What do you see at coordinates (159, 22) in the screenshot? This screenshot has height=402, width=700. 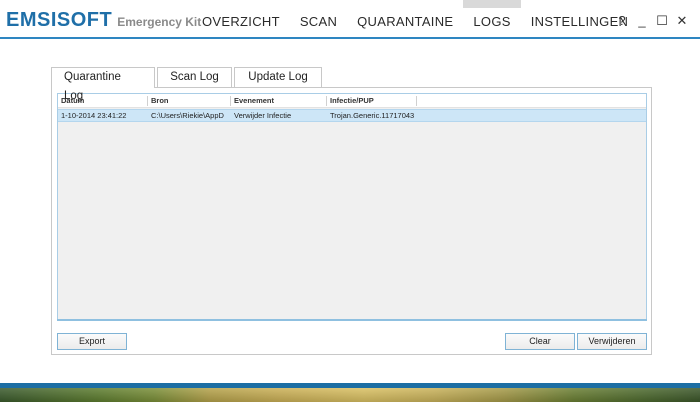 I see `brand-subtitle: Emergency Kit` at bounding box center [159, 22].